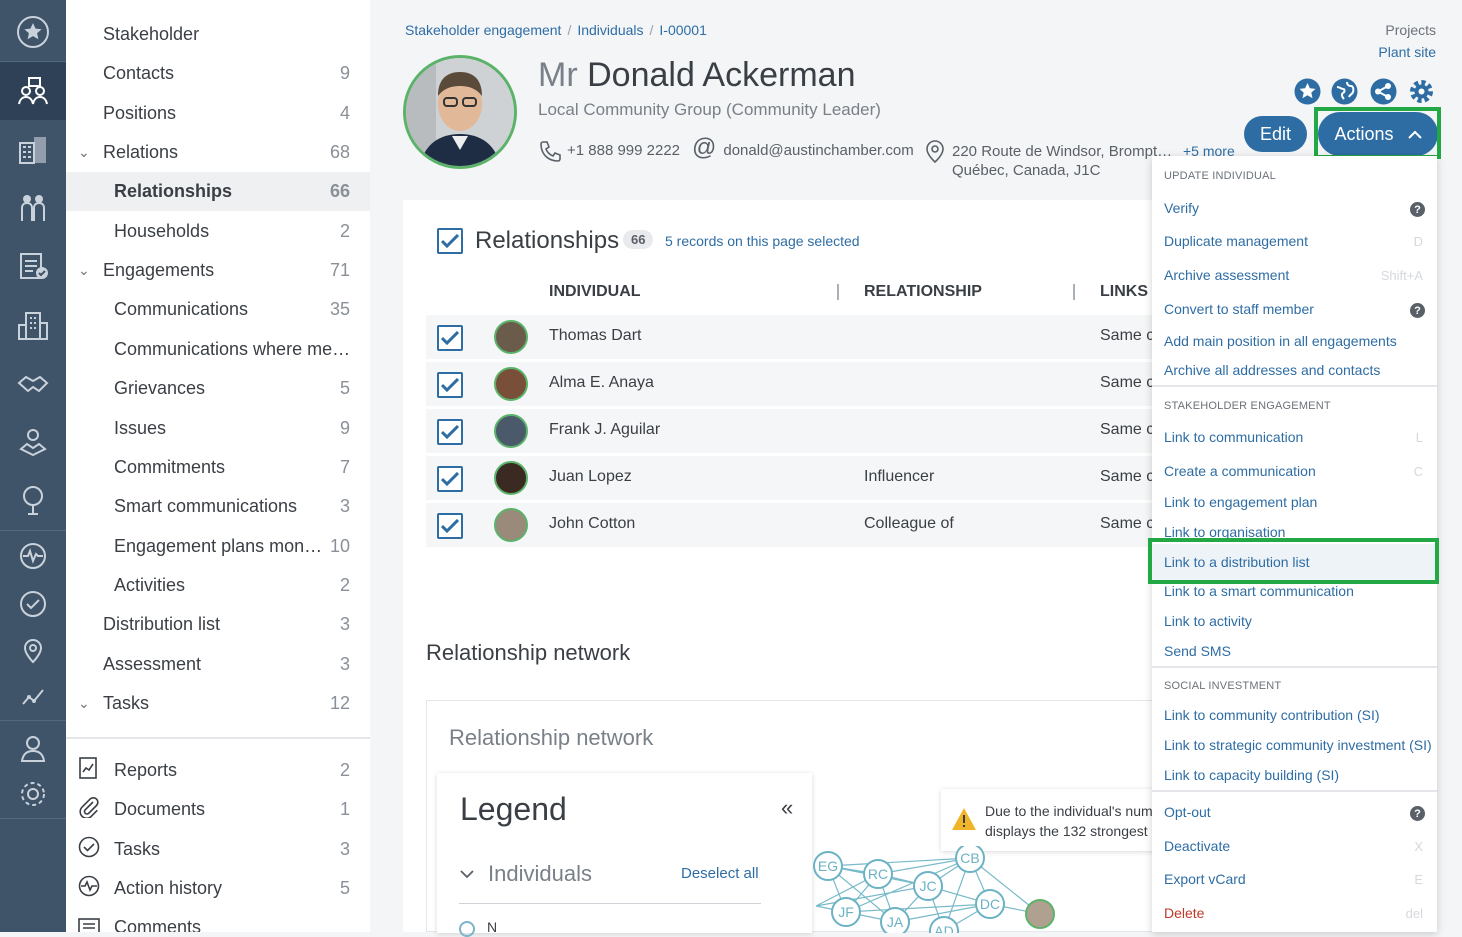 The image size is (1462, 937). Describe the element at coordinates (218, 849) in the screenshot. I see `sidebar-item-tasks-bottom: Tasks 3` at that location.